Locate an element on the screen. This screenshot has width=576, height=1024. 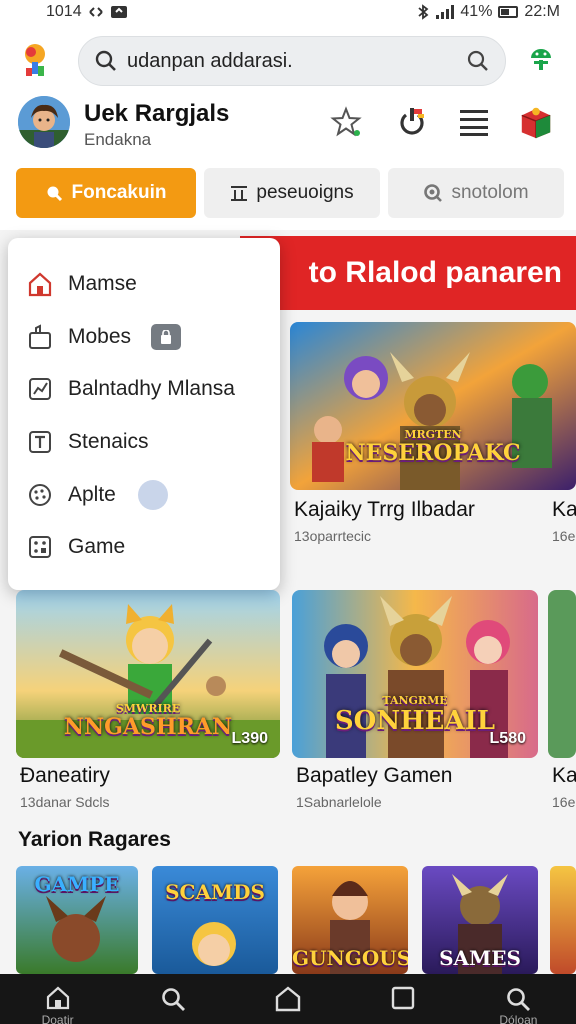
sync-icon is located at coordinates (95, 12).